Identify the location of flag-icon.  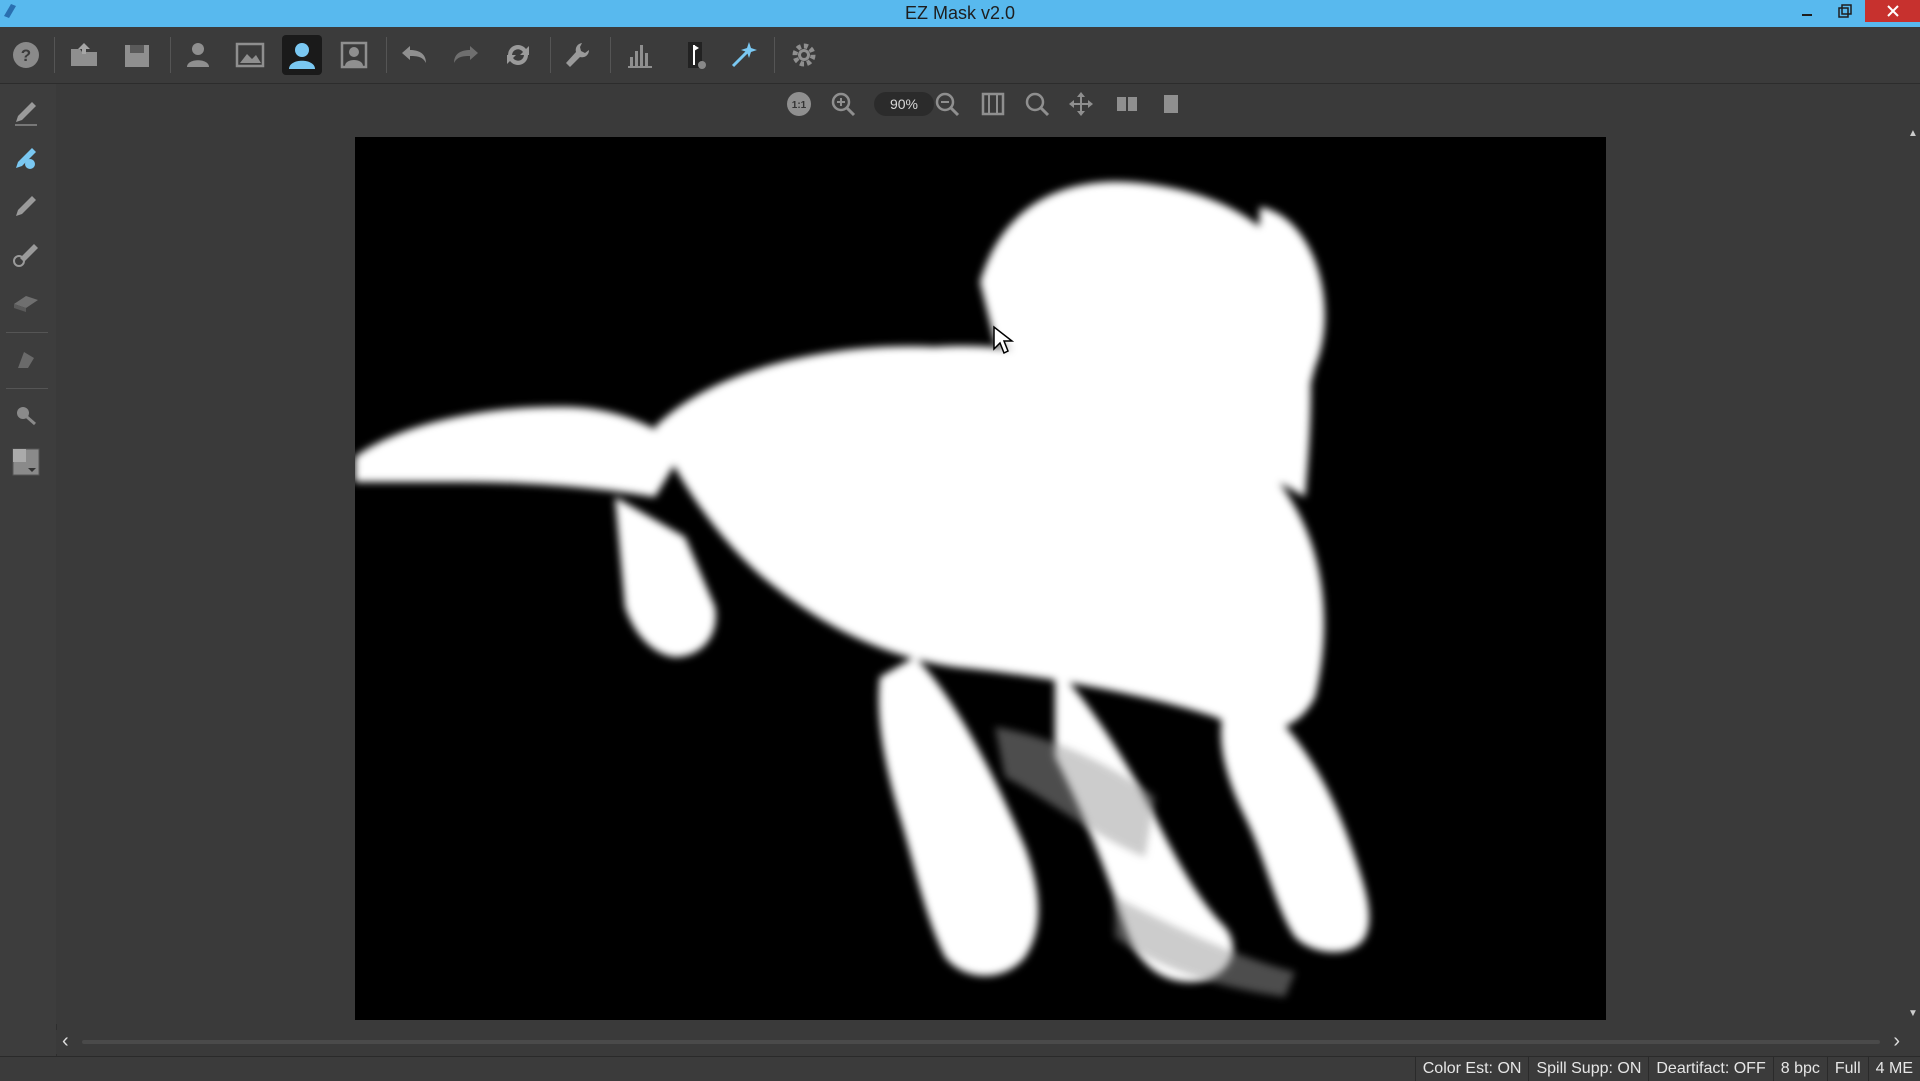
(697, 55).